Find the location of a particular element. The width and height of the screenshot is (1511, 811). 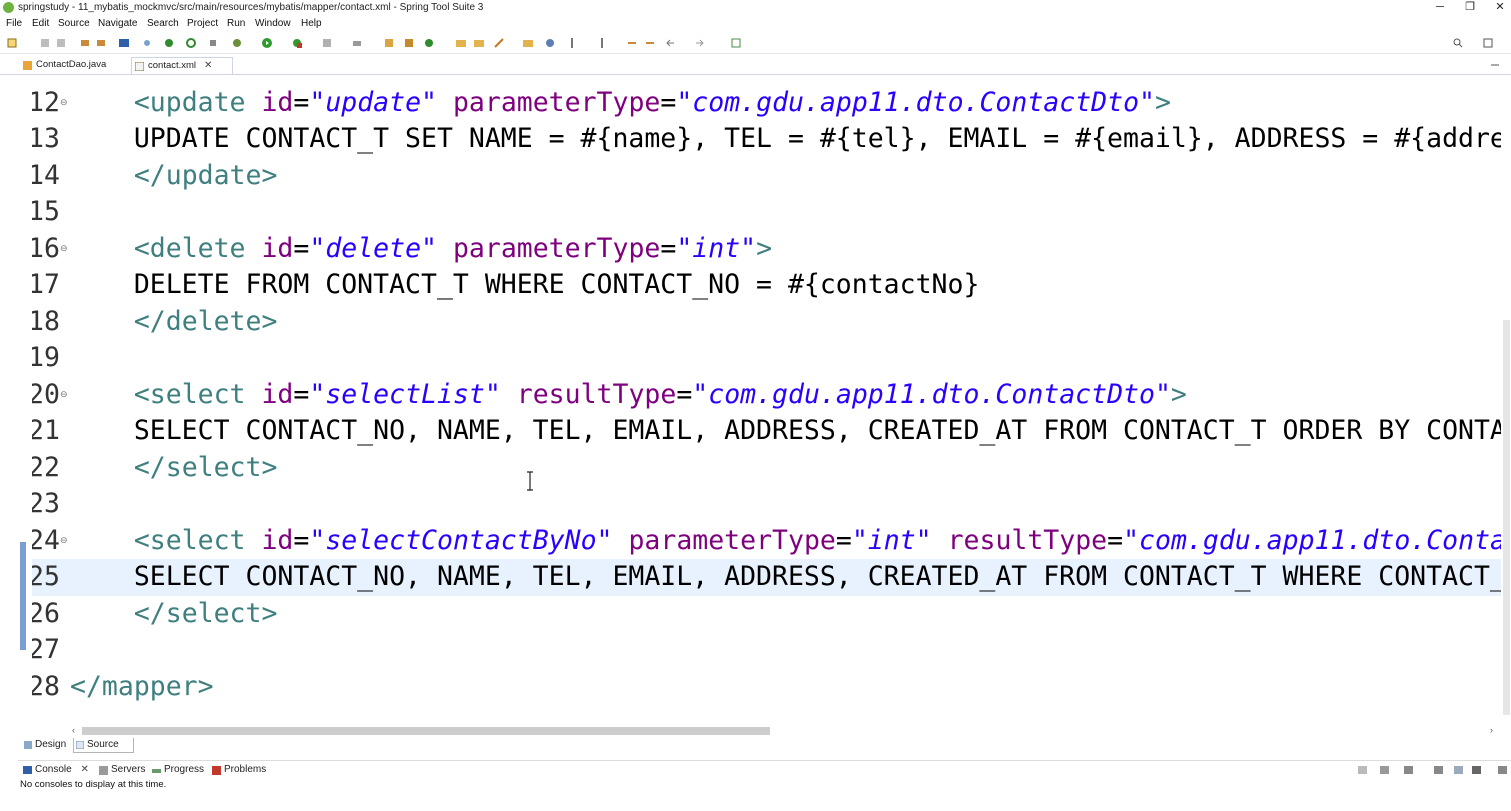

line-number: 26 is located at coordinates (46, 613).